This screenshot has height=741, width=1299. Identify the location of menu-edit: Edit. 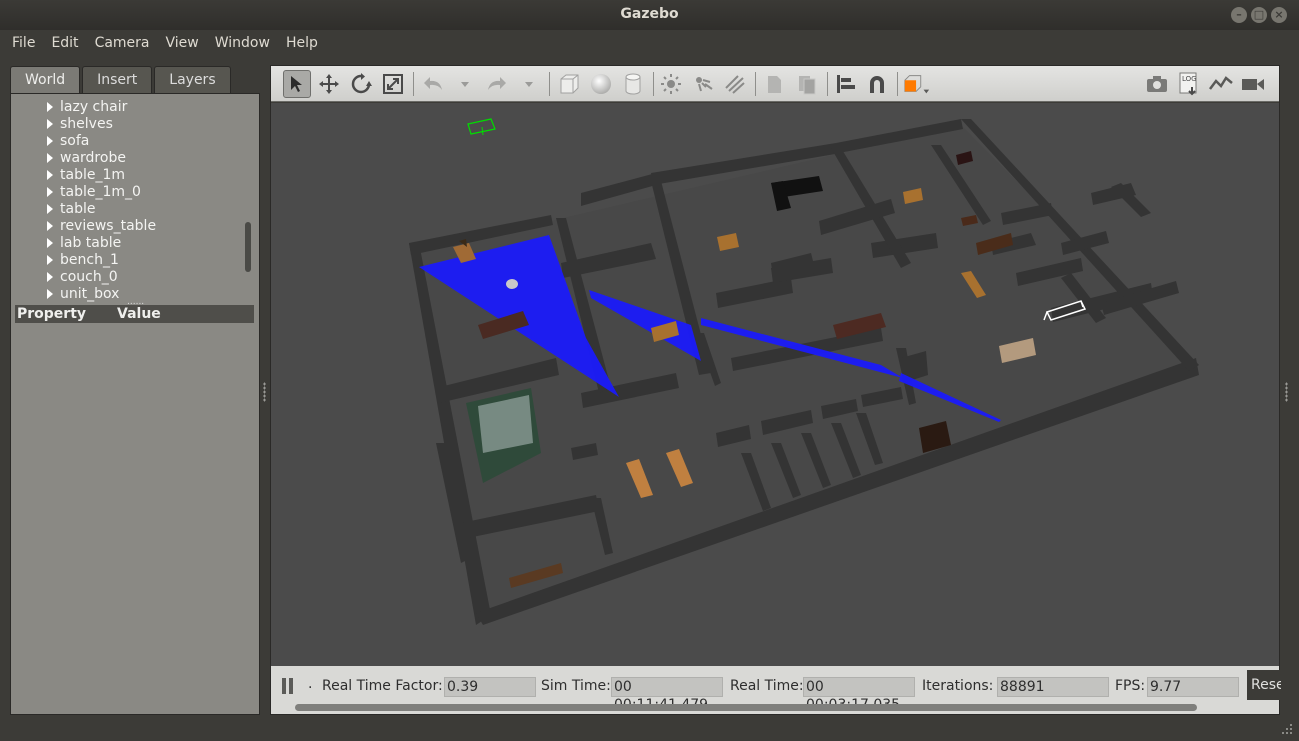
(64, 43).